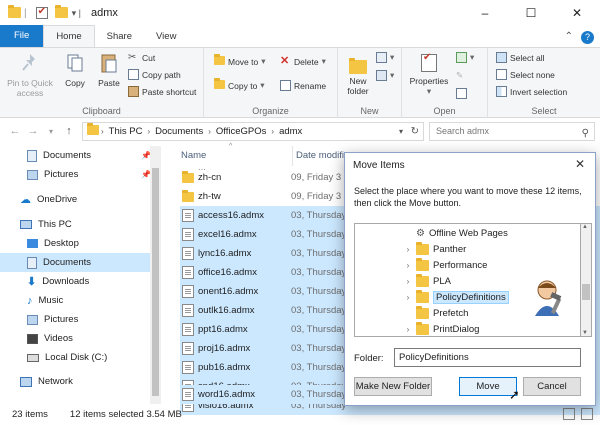  I want to click on edit-button: ✎, so click(461, 75).